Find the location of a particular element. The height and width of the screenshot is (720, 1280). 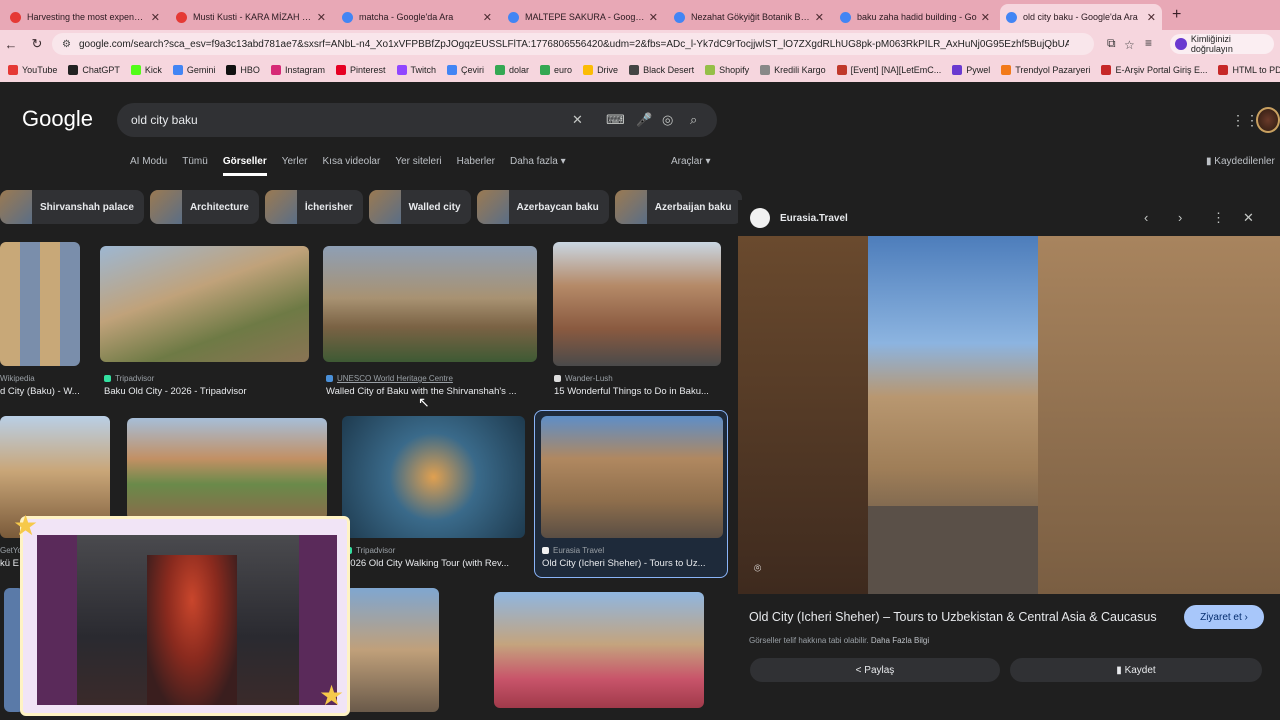

bookmark-item: dolar is located at coordinates (512, 70).